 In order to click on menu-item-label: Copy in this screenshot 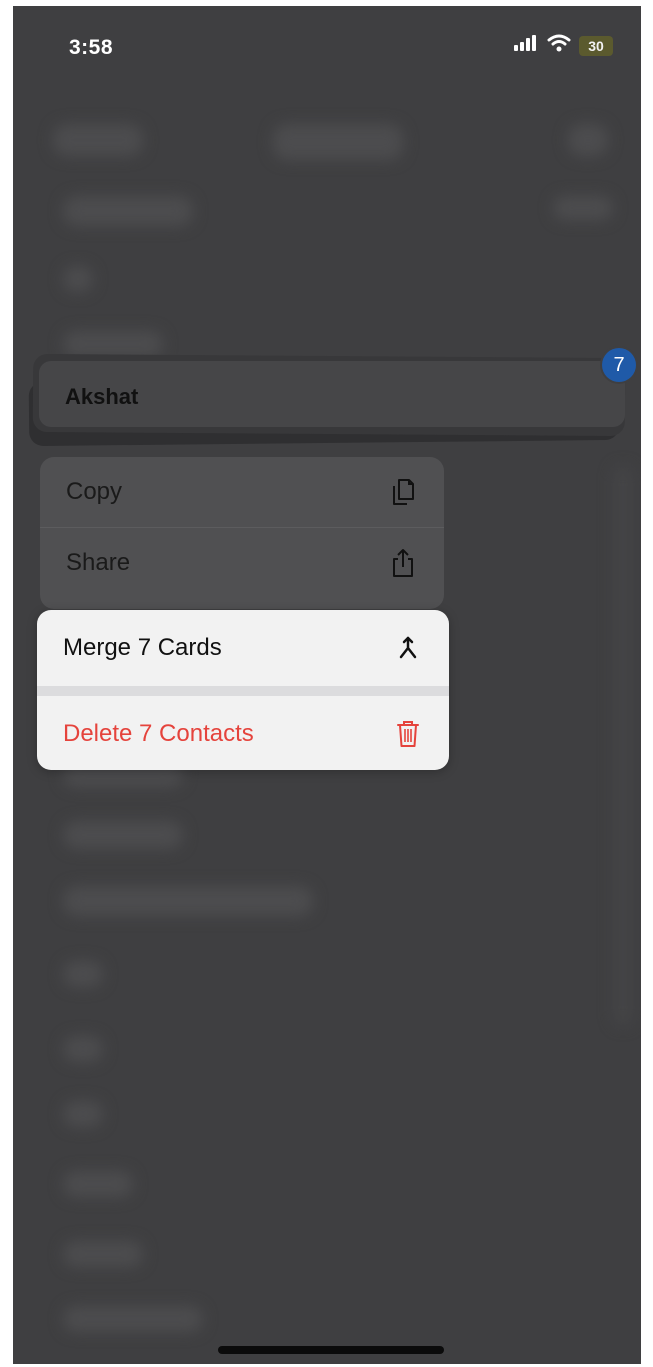, I will do `click(94, 491)`.